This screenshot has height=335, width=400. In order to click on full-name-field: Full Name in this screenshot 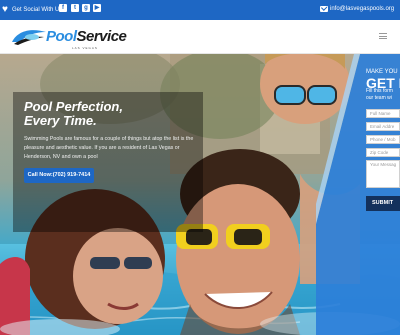, I will do `click(383, 113)`.